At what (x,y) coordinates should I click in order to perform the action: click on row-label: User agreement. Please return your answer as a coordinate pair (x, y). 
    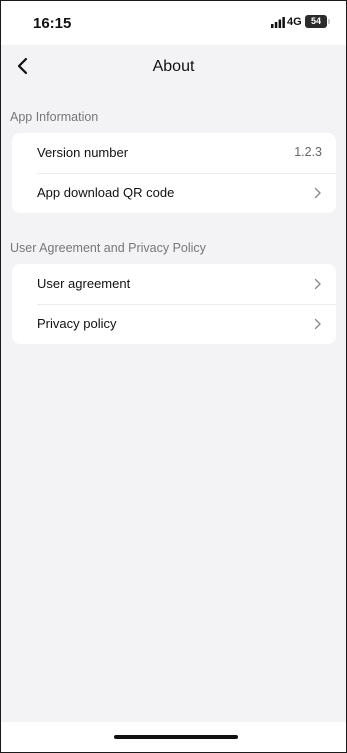
    Looking at the image, I should click on (84, 283).